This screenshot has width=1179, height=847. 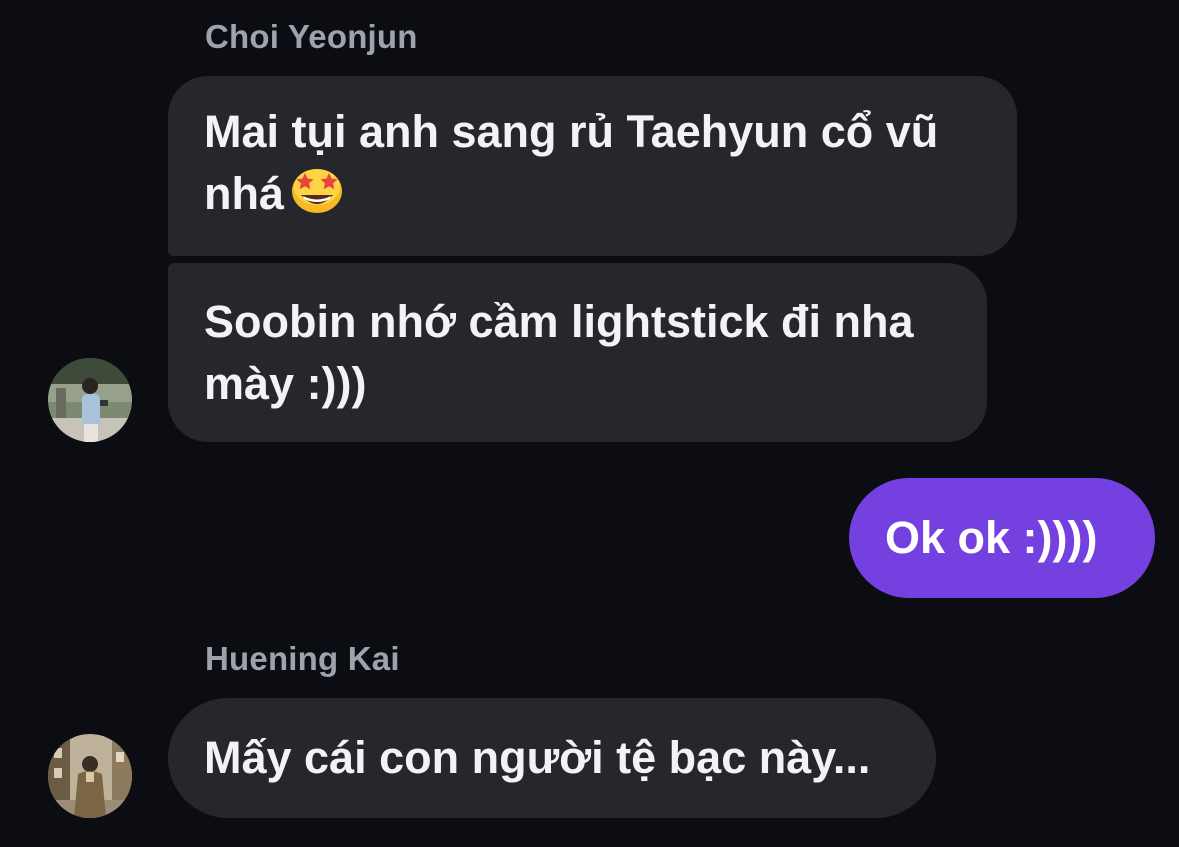 What do you see at coordinates (317, 197) in the screenshot?
I see `star-struck-emoji-icon` at bounding box center [317, 197].